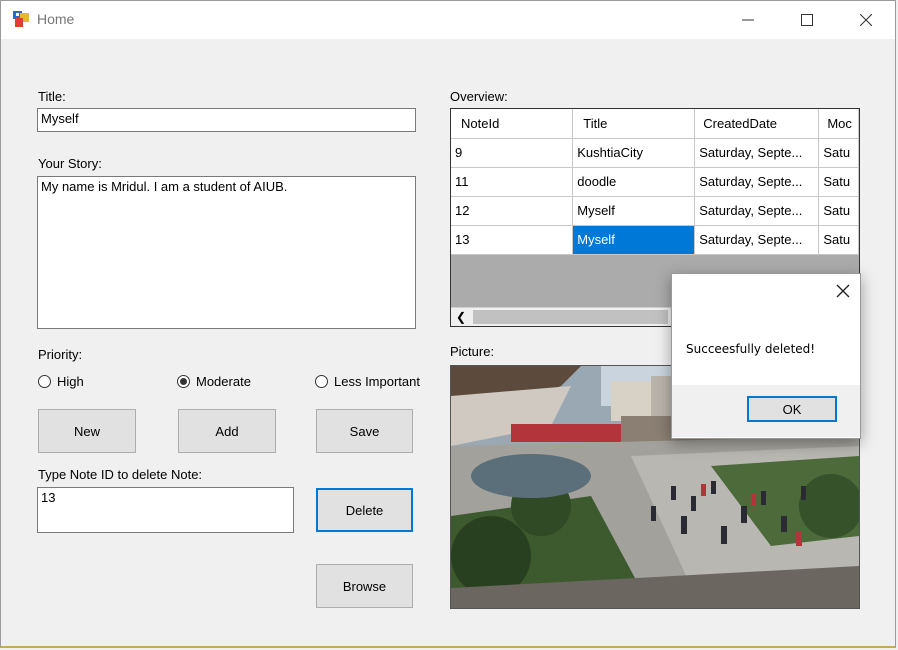 The height and width of the screenshot is (650, 898). I want to click on maximize-icon, so click(807, 20).